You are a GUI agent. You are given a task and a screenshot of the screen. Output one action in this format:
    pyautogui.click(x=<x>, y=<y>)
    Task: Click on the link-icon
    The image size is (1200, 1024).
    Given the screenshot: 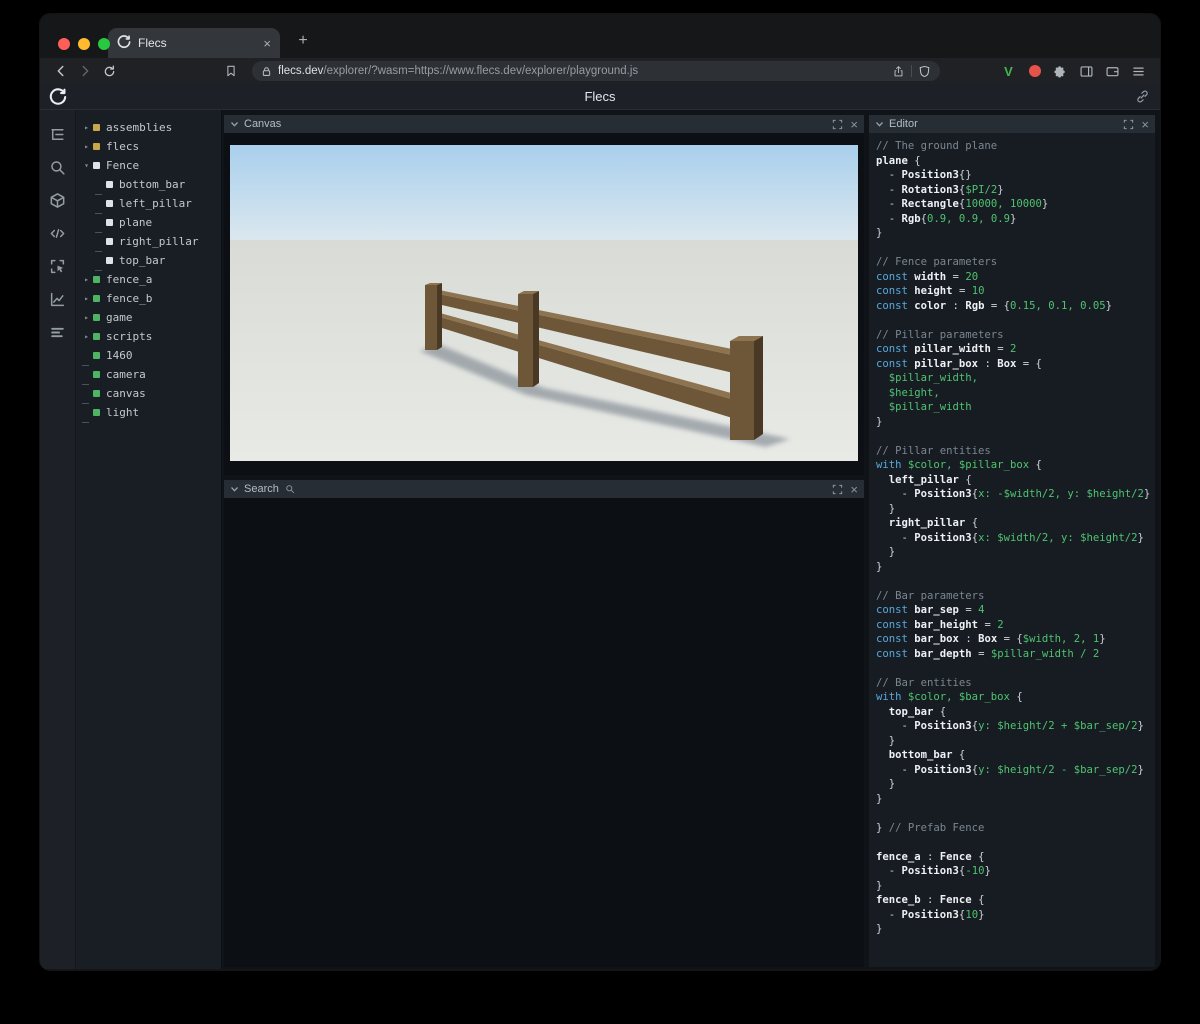 What is the action you would take?
    pyautogui.click(x=1142, y=96)
    